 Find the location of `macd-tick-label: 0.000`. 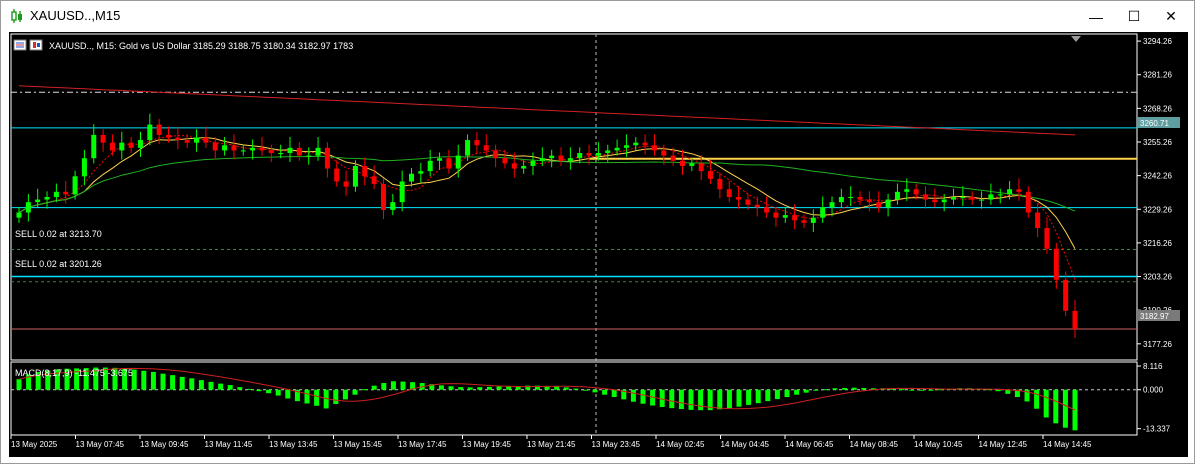

macd-tick-label: 0.000 is located at coordinates (1153, 390).